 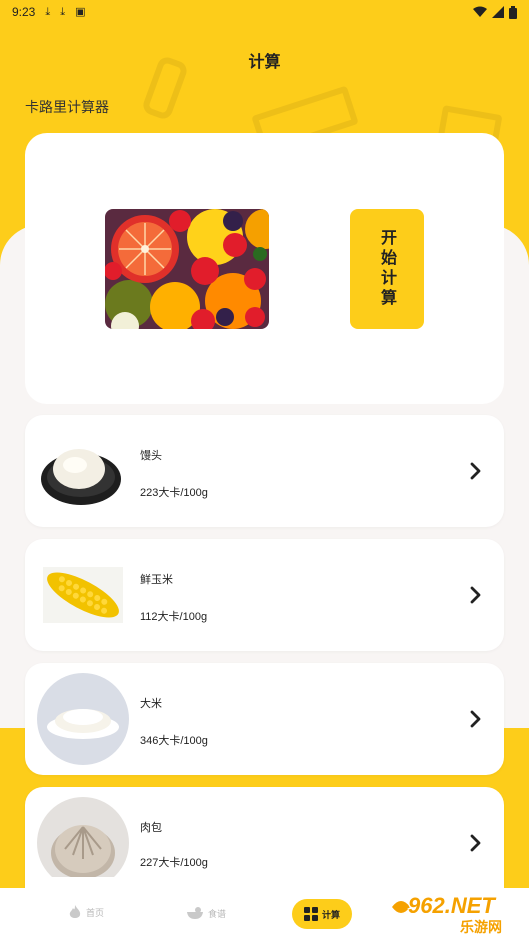 I want to click on flame-icon, so click(x=75, y=911).